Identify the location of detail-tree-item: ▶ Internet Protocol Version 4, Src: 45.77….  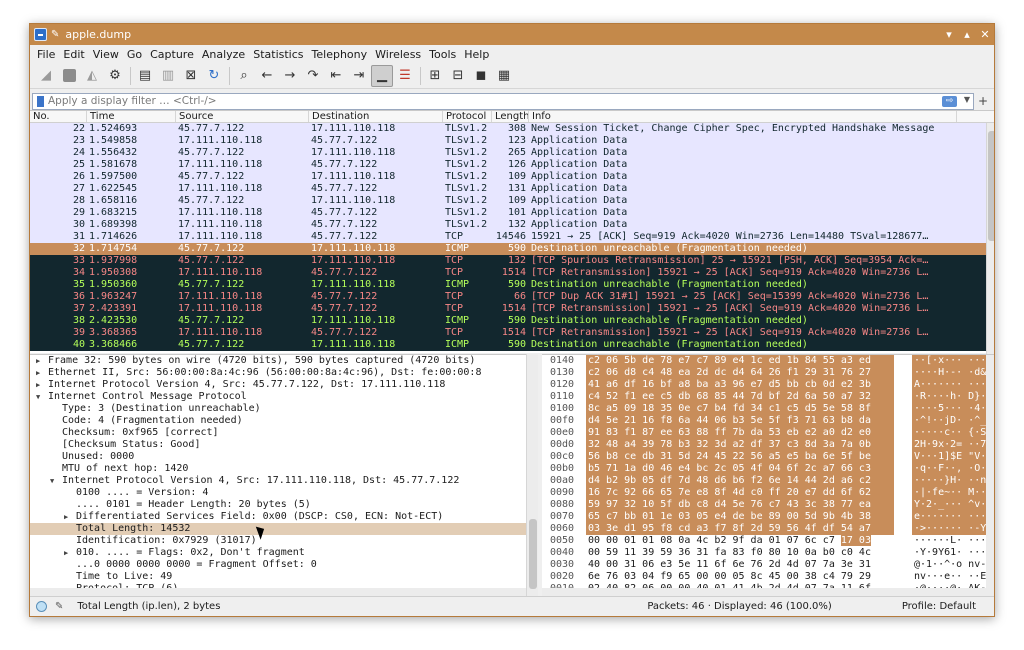
(278, 385).